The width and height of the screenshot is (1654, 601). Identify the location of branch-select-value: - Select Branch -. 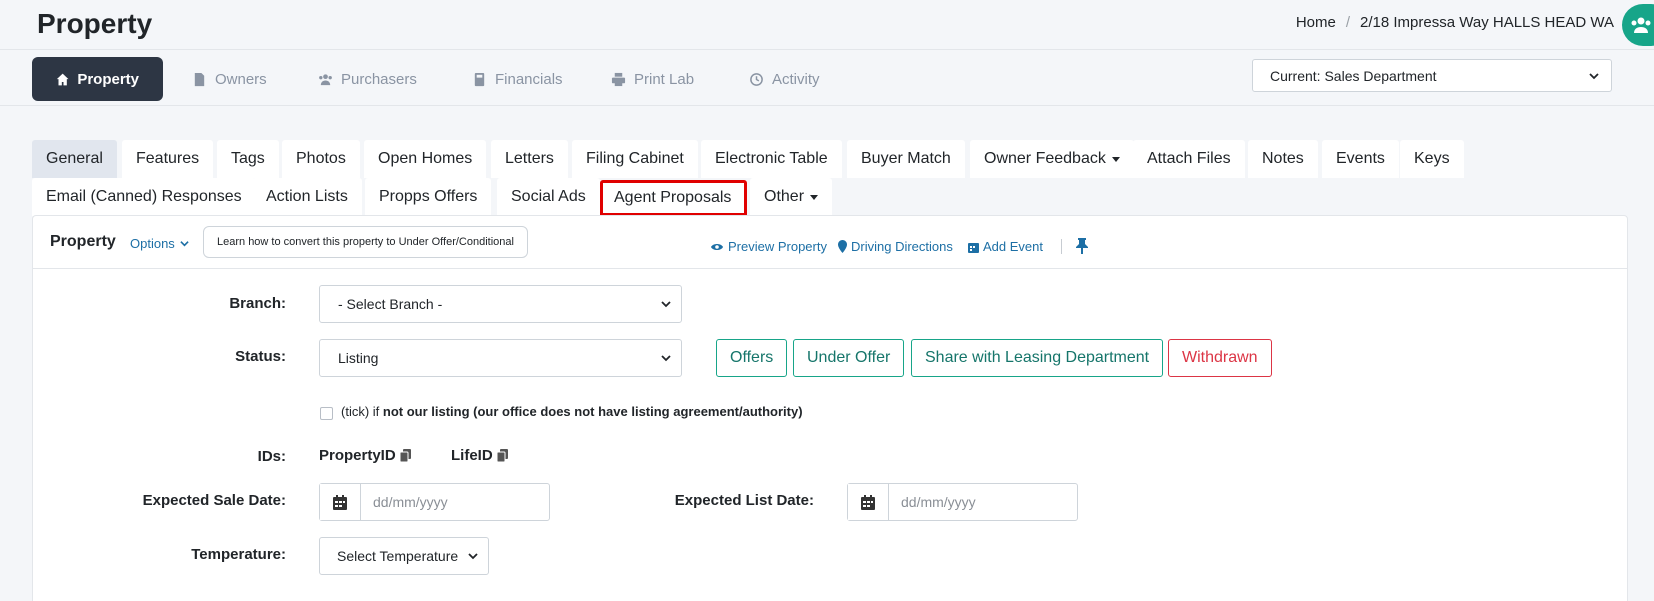
(390, 304).